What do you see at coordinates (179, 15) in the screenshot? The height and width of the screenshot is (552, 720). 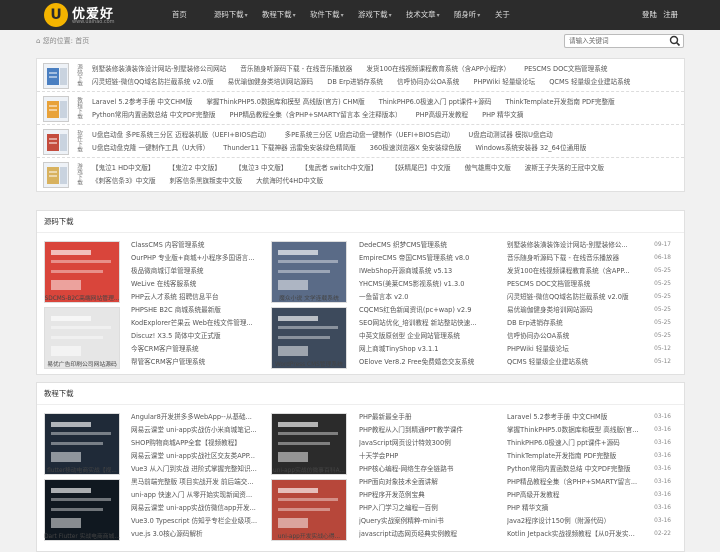 I see `nav-item: 首页` at bounding box center [179, 15].